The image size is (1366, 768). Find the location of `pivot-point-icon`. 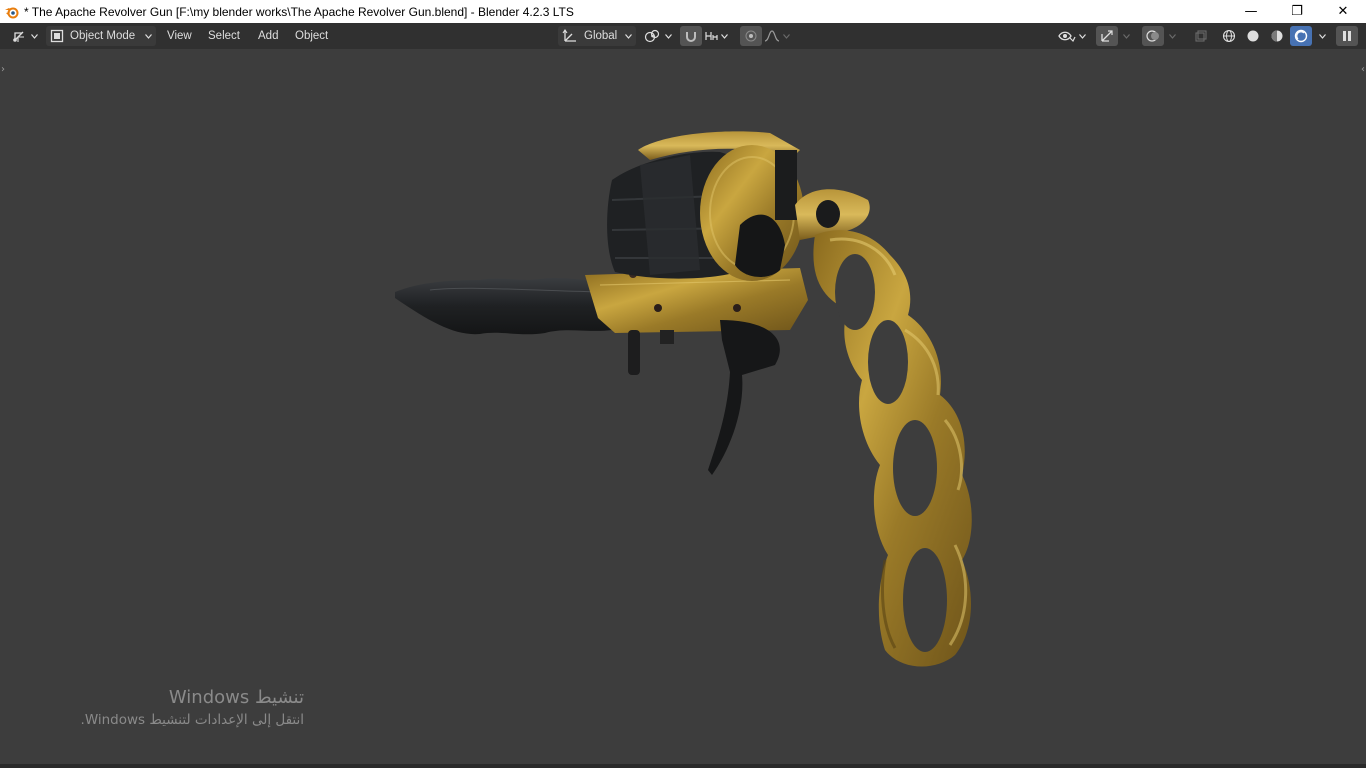

pivot-point-icon is located at coordinates (652, 36).